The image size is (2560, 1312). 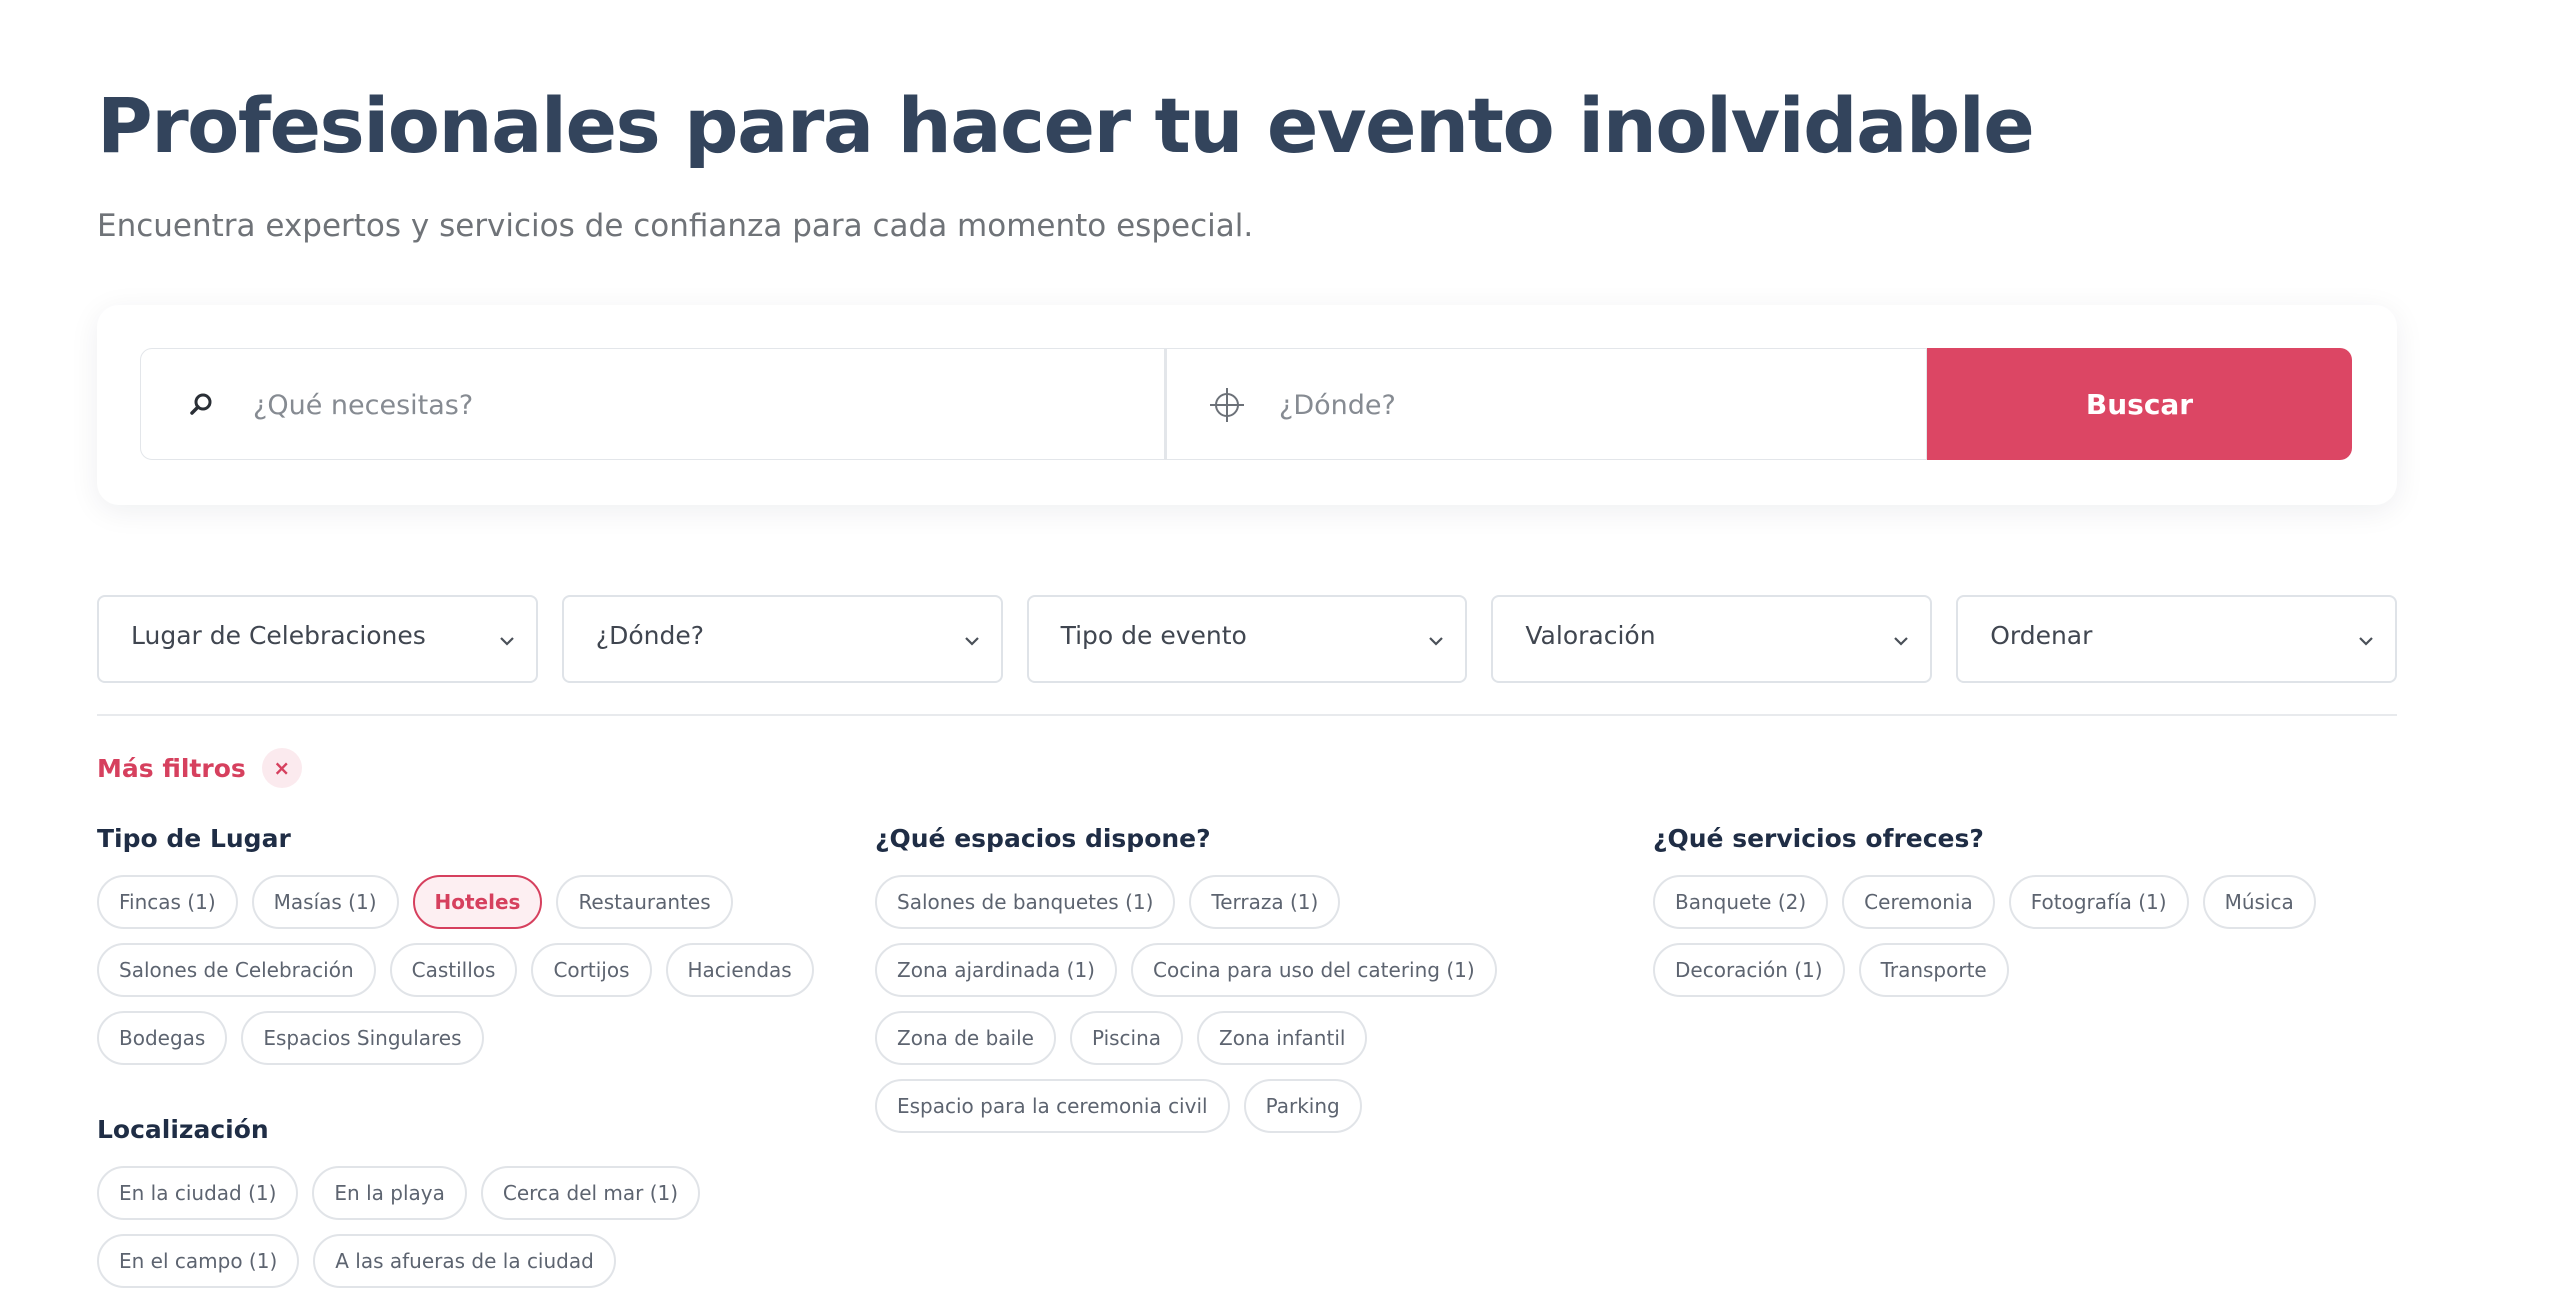 I want to click on chip-restaurantes: Restaurantes, so click(x=644, y=902).